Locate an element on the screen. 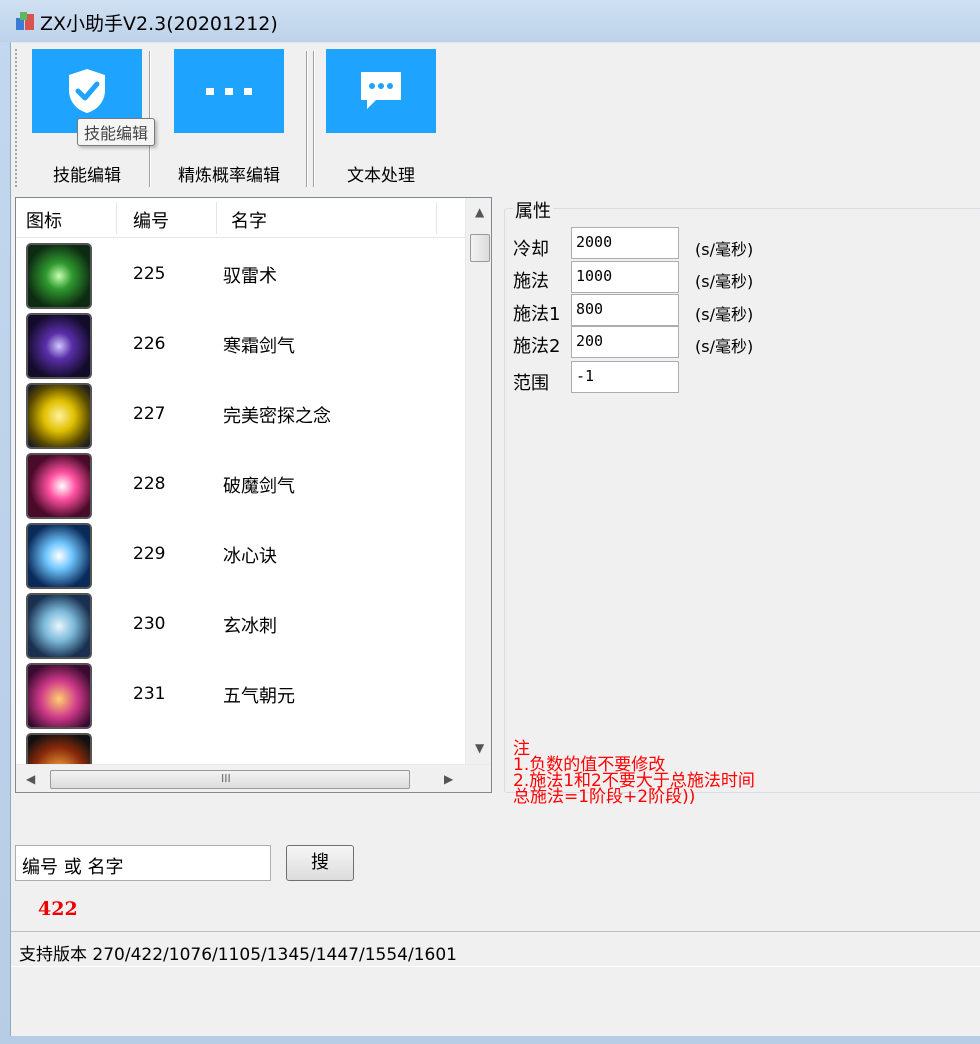  scroll-grip-icon: III is located at coordinates (226, 778).